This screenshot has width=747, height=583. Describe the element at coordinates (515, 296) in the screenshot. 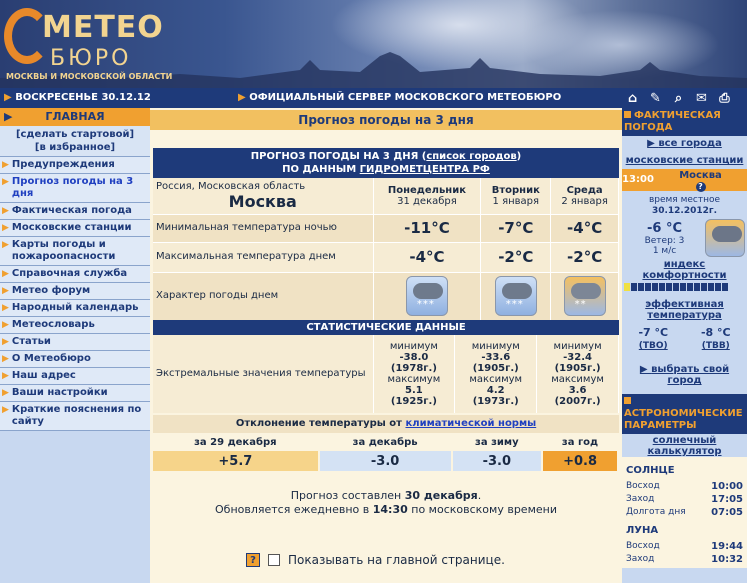

I see `snow-cloud-icon: ***` at that location.